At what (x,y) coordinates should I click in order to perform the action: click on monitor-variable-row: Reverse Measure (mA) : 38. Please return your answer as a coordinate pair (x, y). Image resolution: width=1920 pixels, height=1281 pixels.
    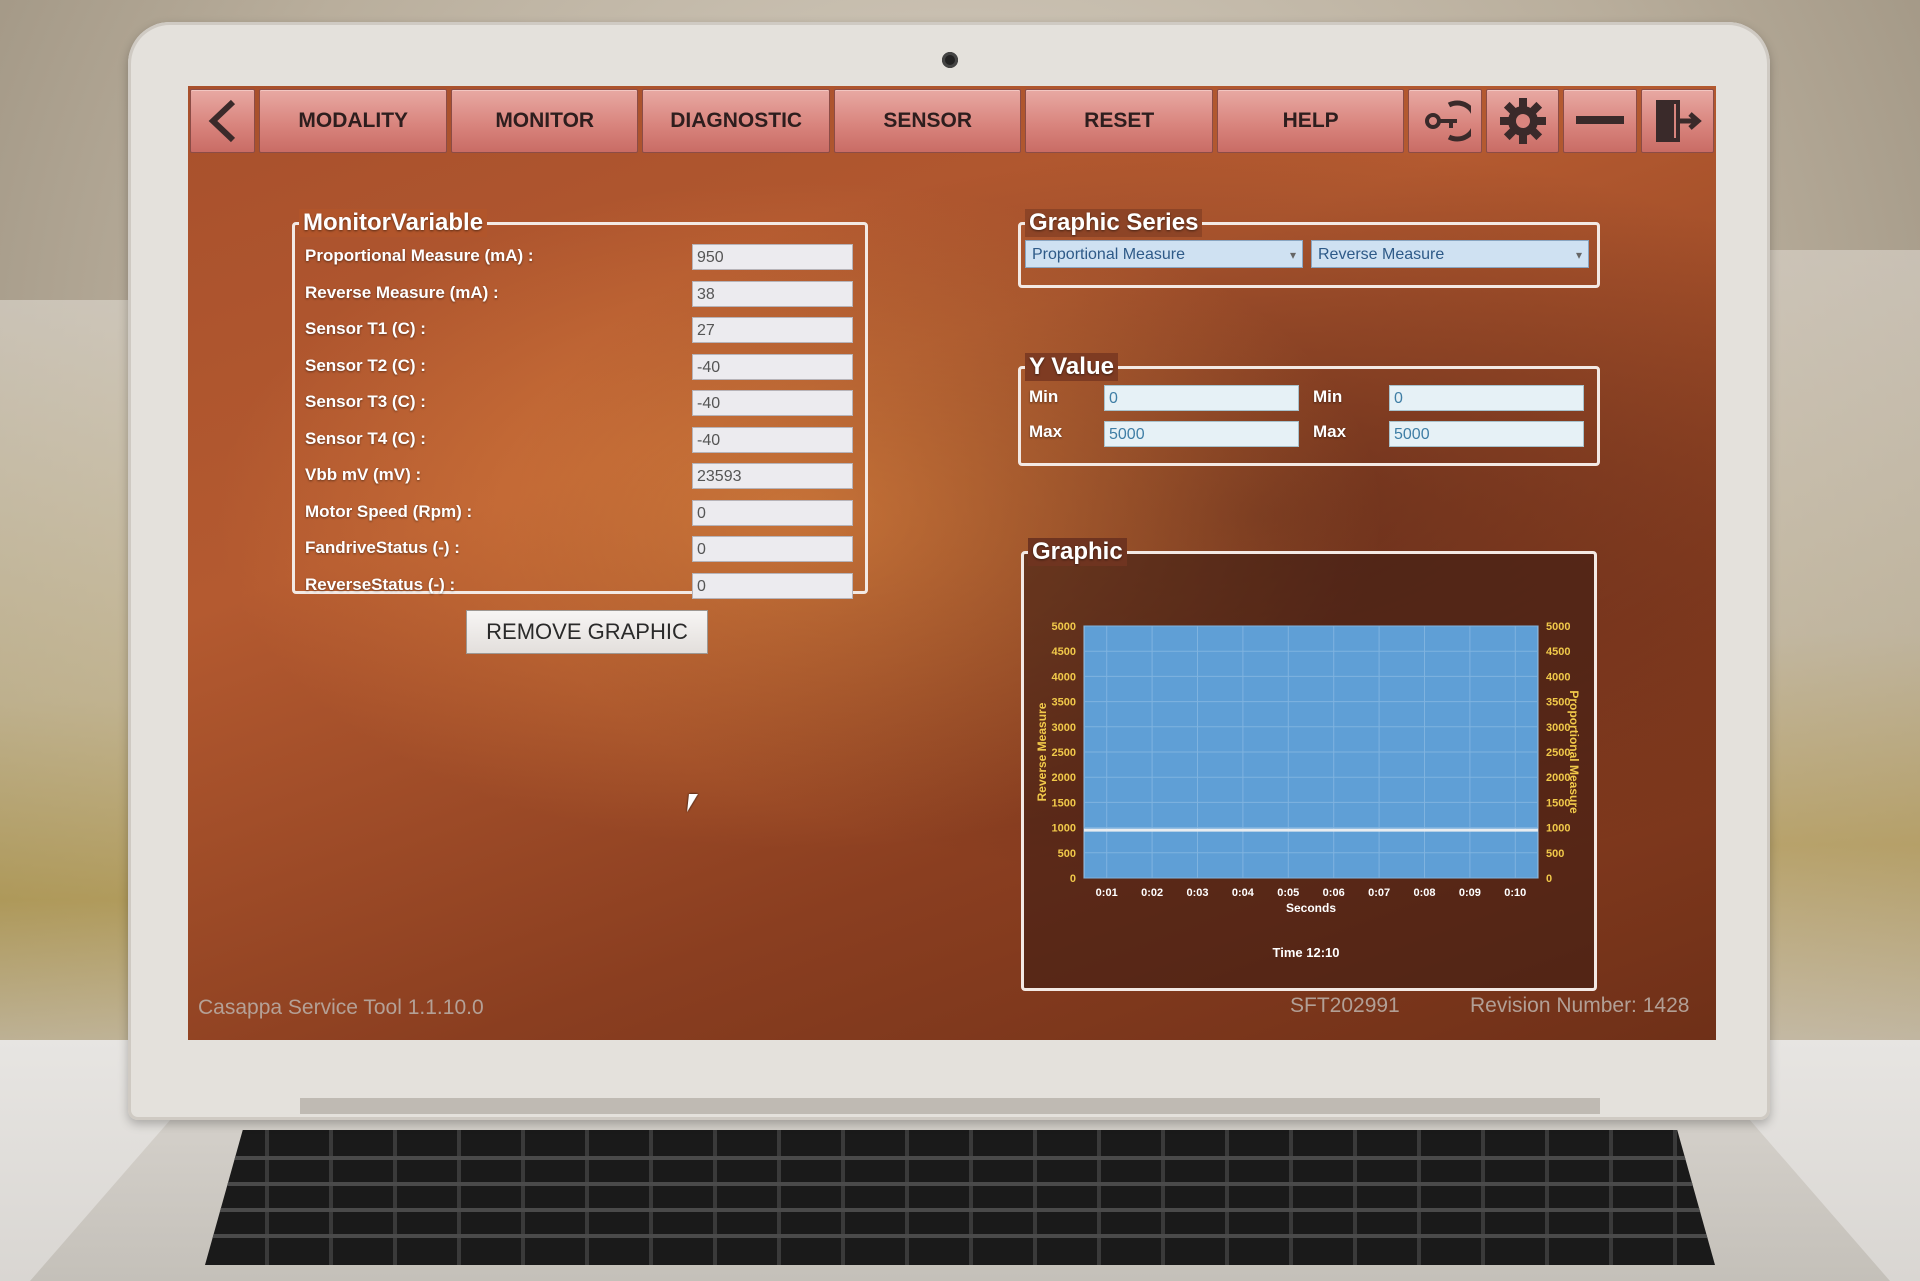
    Looking at the image, I should click on (575, 297).